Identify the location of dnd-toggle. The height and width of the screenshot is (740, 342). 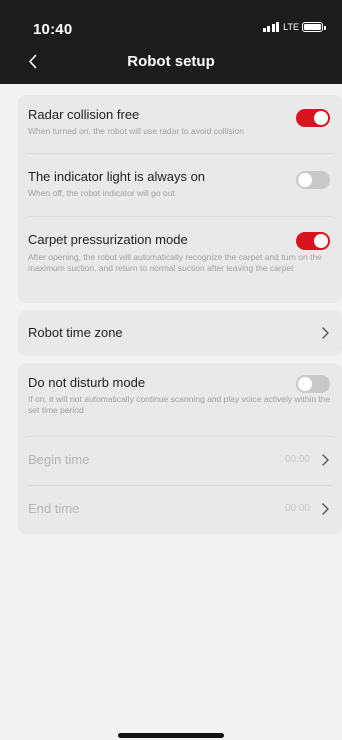
(313, 384).